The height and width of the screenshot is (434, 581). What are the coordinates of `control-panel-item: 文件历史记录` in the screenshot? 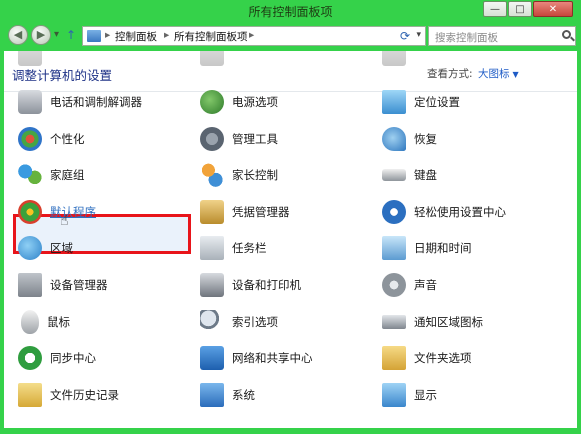 It's located at (68, 395).